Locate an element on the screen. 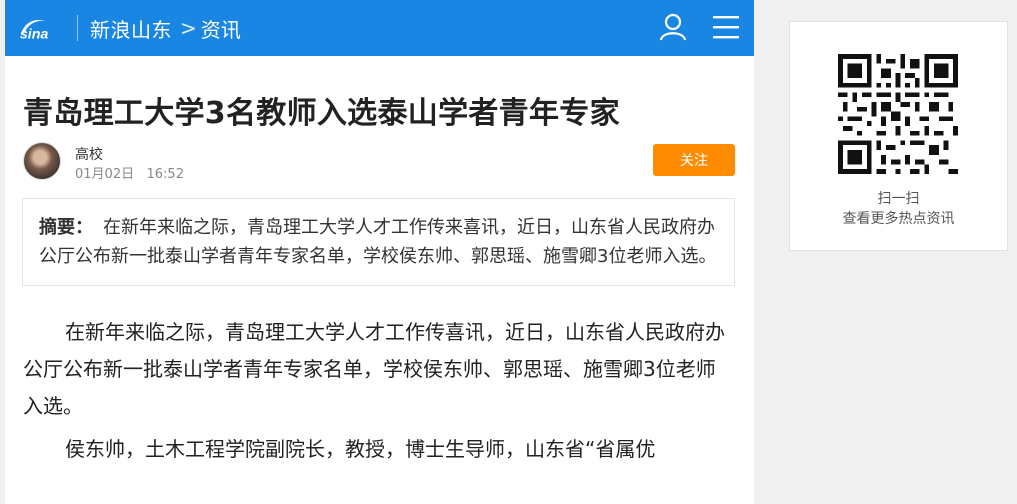  author-row: 高校 01月02日 16:52 关注 is located at coordinates (379, 165).